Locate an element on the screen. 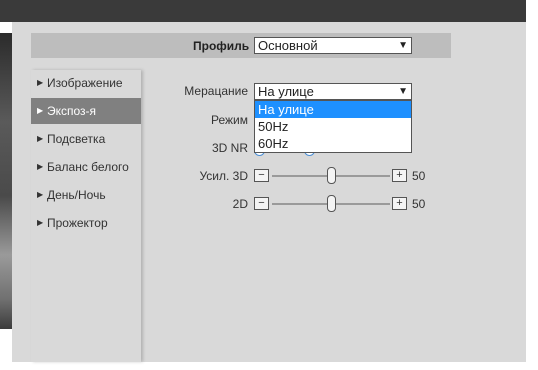 Image resolution: width=538 pixels, height=370 pixels. flicker-option-60hz: 60Hz is located at coordinates (333, 143).